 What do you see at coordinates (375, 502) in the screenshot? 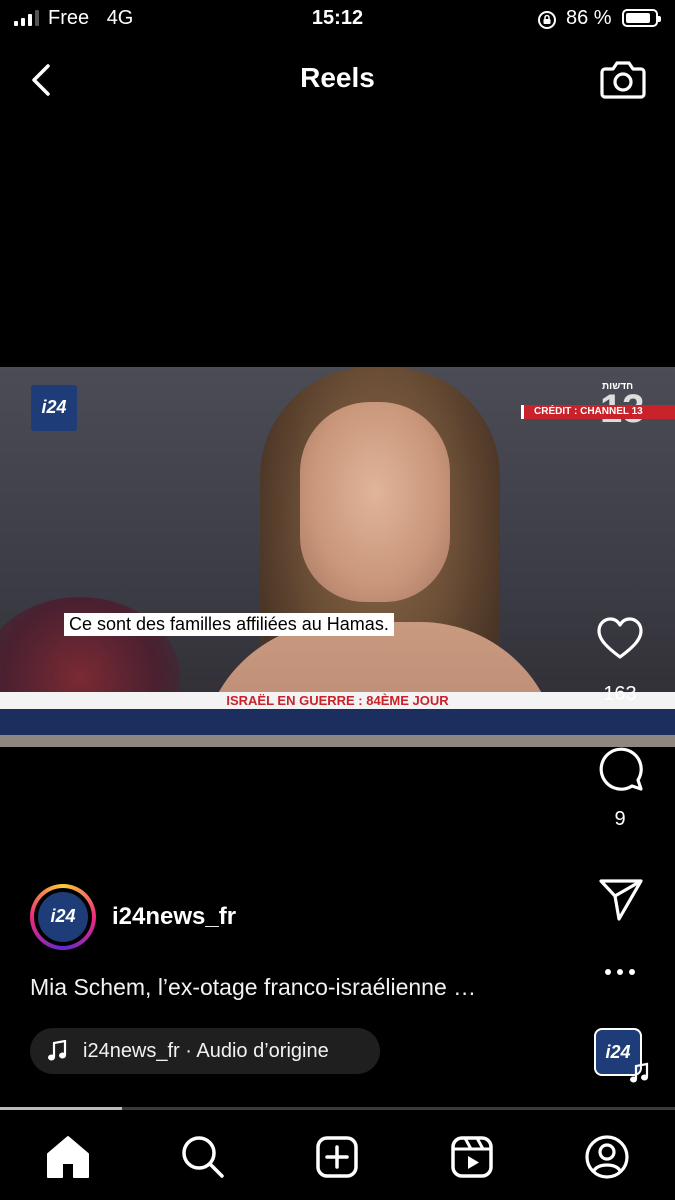
I see `person-face` at bounding box center [375, 502].